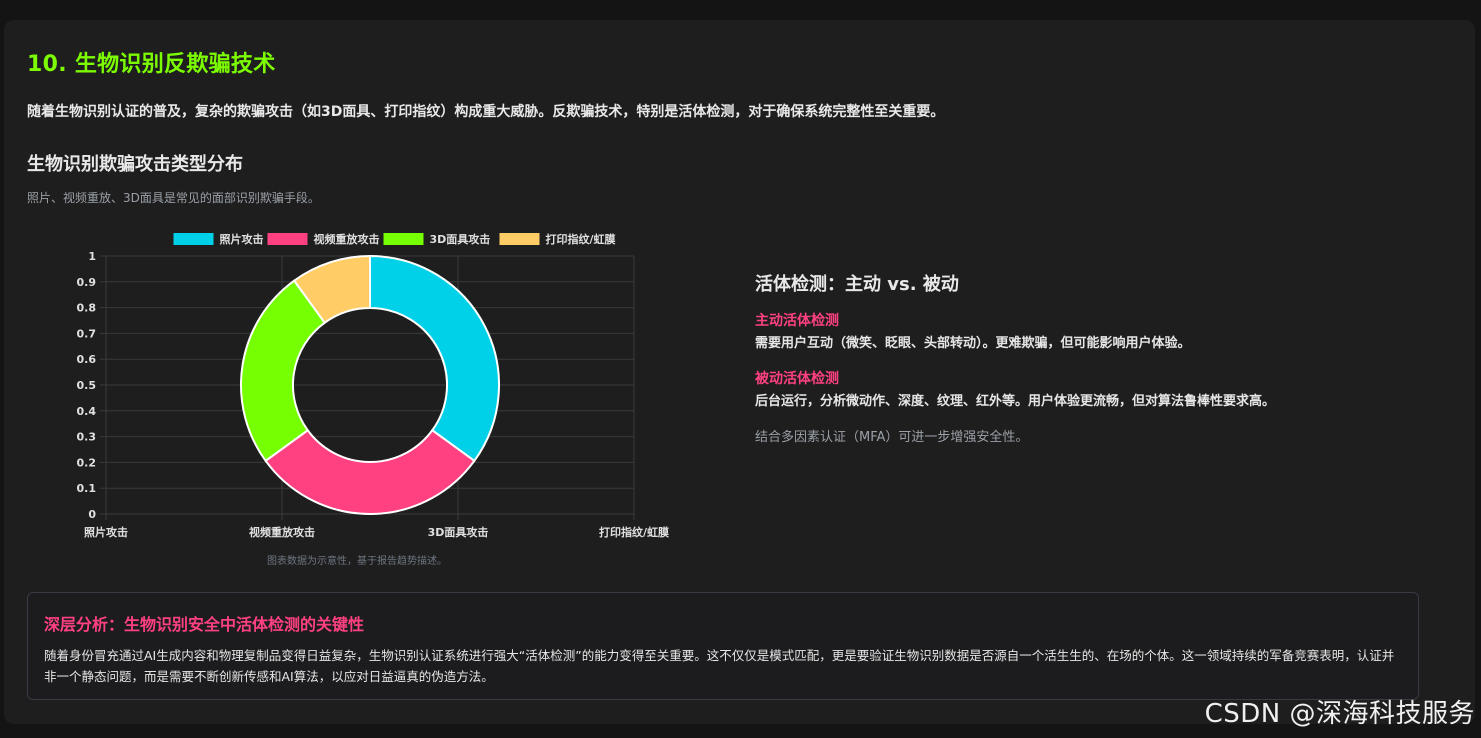  I want to click on legend-label: 视频重放攻击, so click(347, 239).